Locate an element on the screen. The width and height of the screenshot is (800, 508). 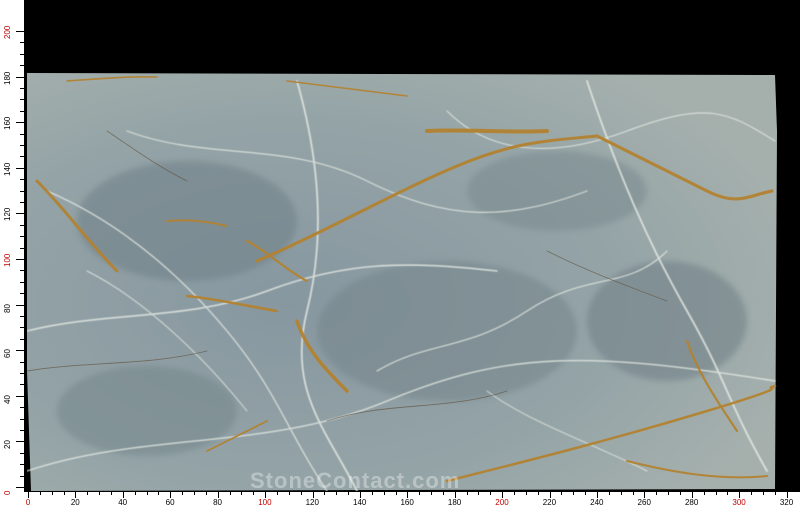
bottom-ruler-label: 160 is located at coordinates (407, 502).